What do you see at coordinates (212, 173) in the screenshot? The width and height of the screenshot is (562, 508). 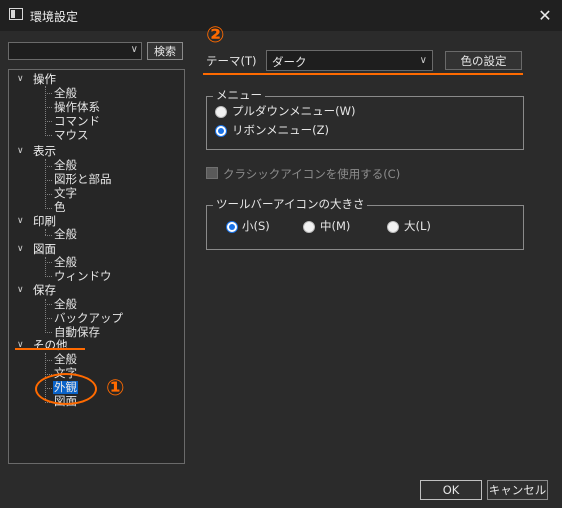 I see `classic-icon-checkbox` at bounding box center [212, 173].